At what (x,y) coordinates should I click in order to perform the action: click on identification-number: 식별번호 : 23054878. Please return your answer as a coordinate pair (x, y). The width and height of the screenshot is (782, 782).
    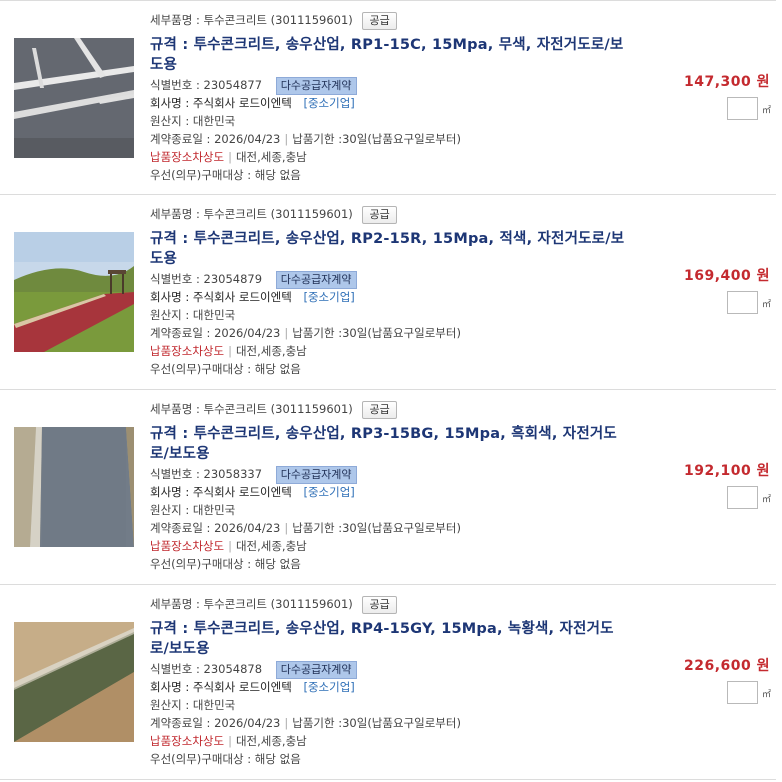
    Looking at the image, I should click on (206, 669).